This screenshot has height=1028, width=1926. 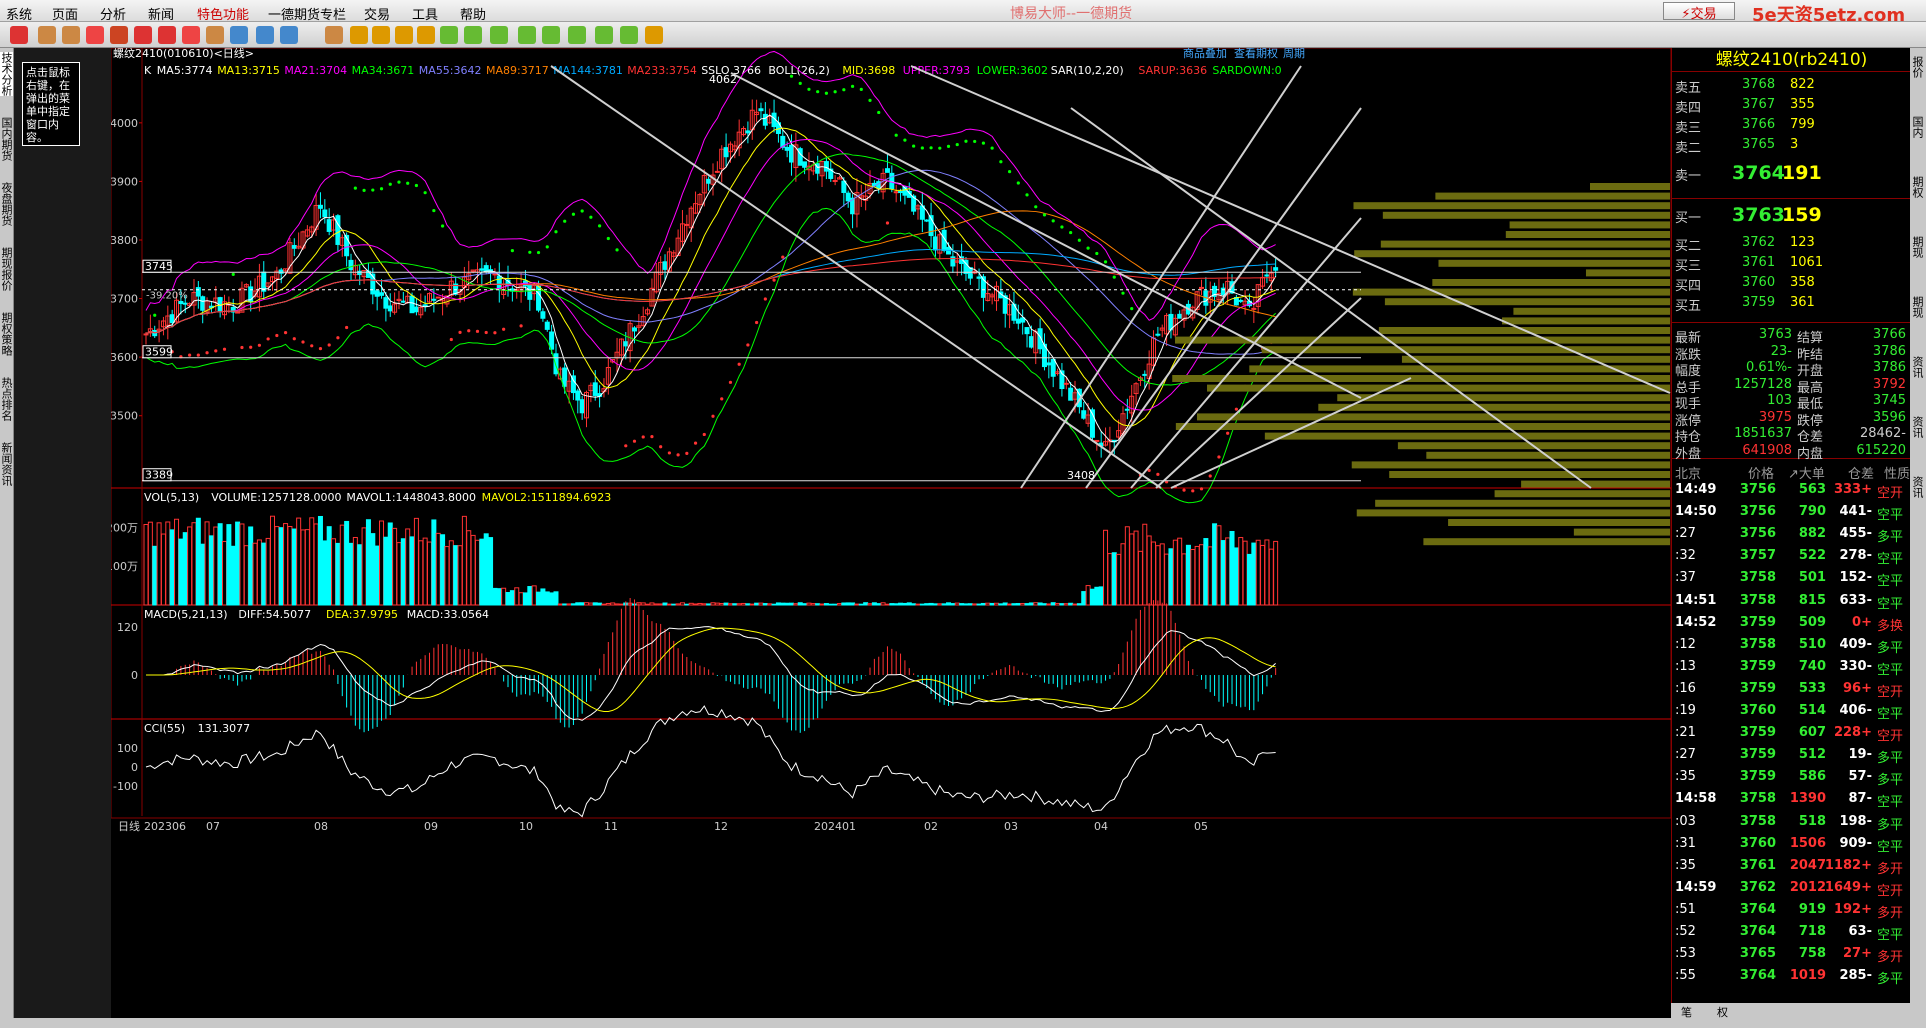 What do you see at coordinates (1759, 124) in the screenshot?
I see `ask-price: 3766` at bounding box center [1759, 124].